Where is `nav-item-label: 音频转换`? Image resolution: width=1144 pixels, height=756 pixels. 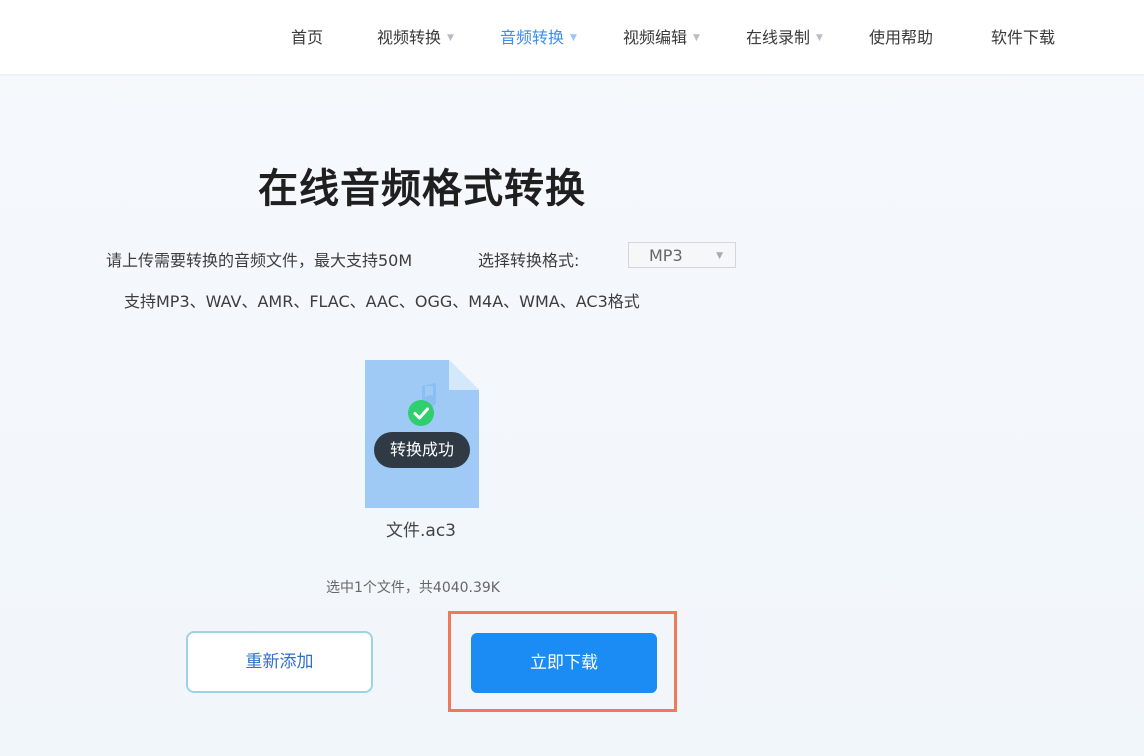
nav-item-label: 音频转换 is located at coordinates (532, 37).